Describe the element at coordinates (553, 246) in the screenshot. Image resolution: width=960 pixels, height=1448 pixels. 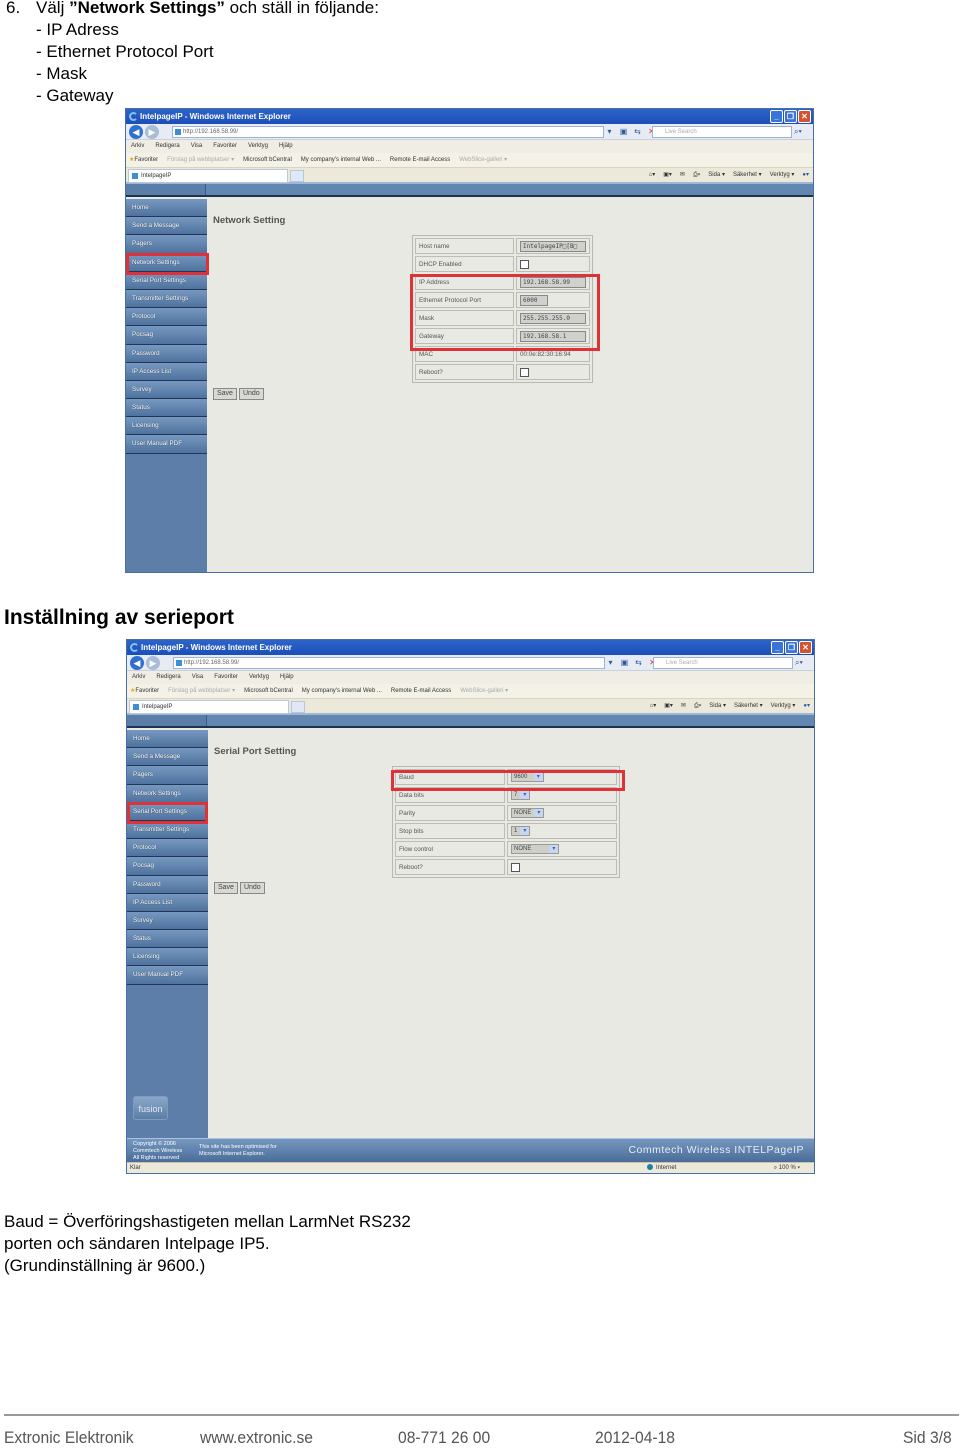
I see `host-name-input: IntelpageIP□[B□` at that location.